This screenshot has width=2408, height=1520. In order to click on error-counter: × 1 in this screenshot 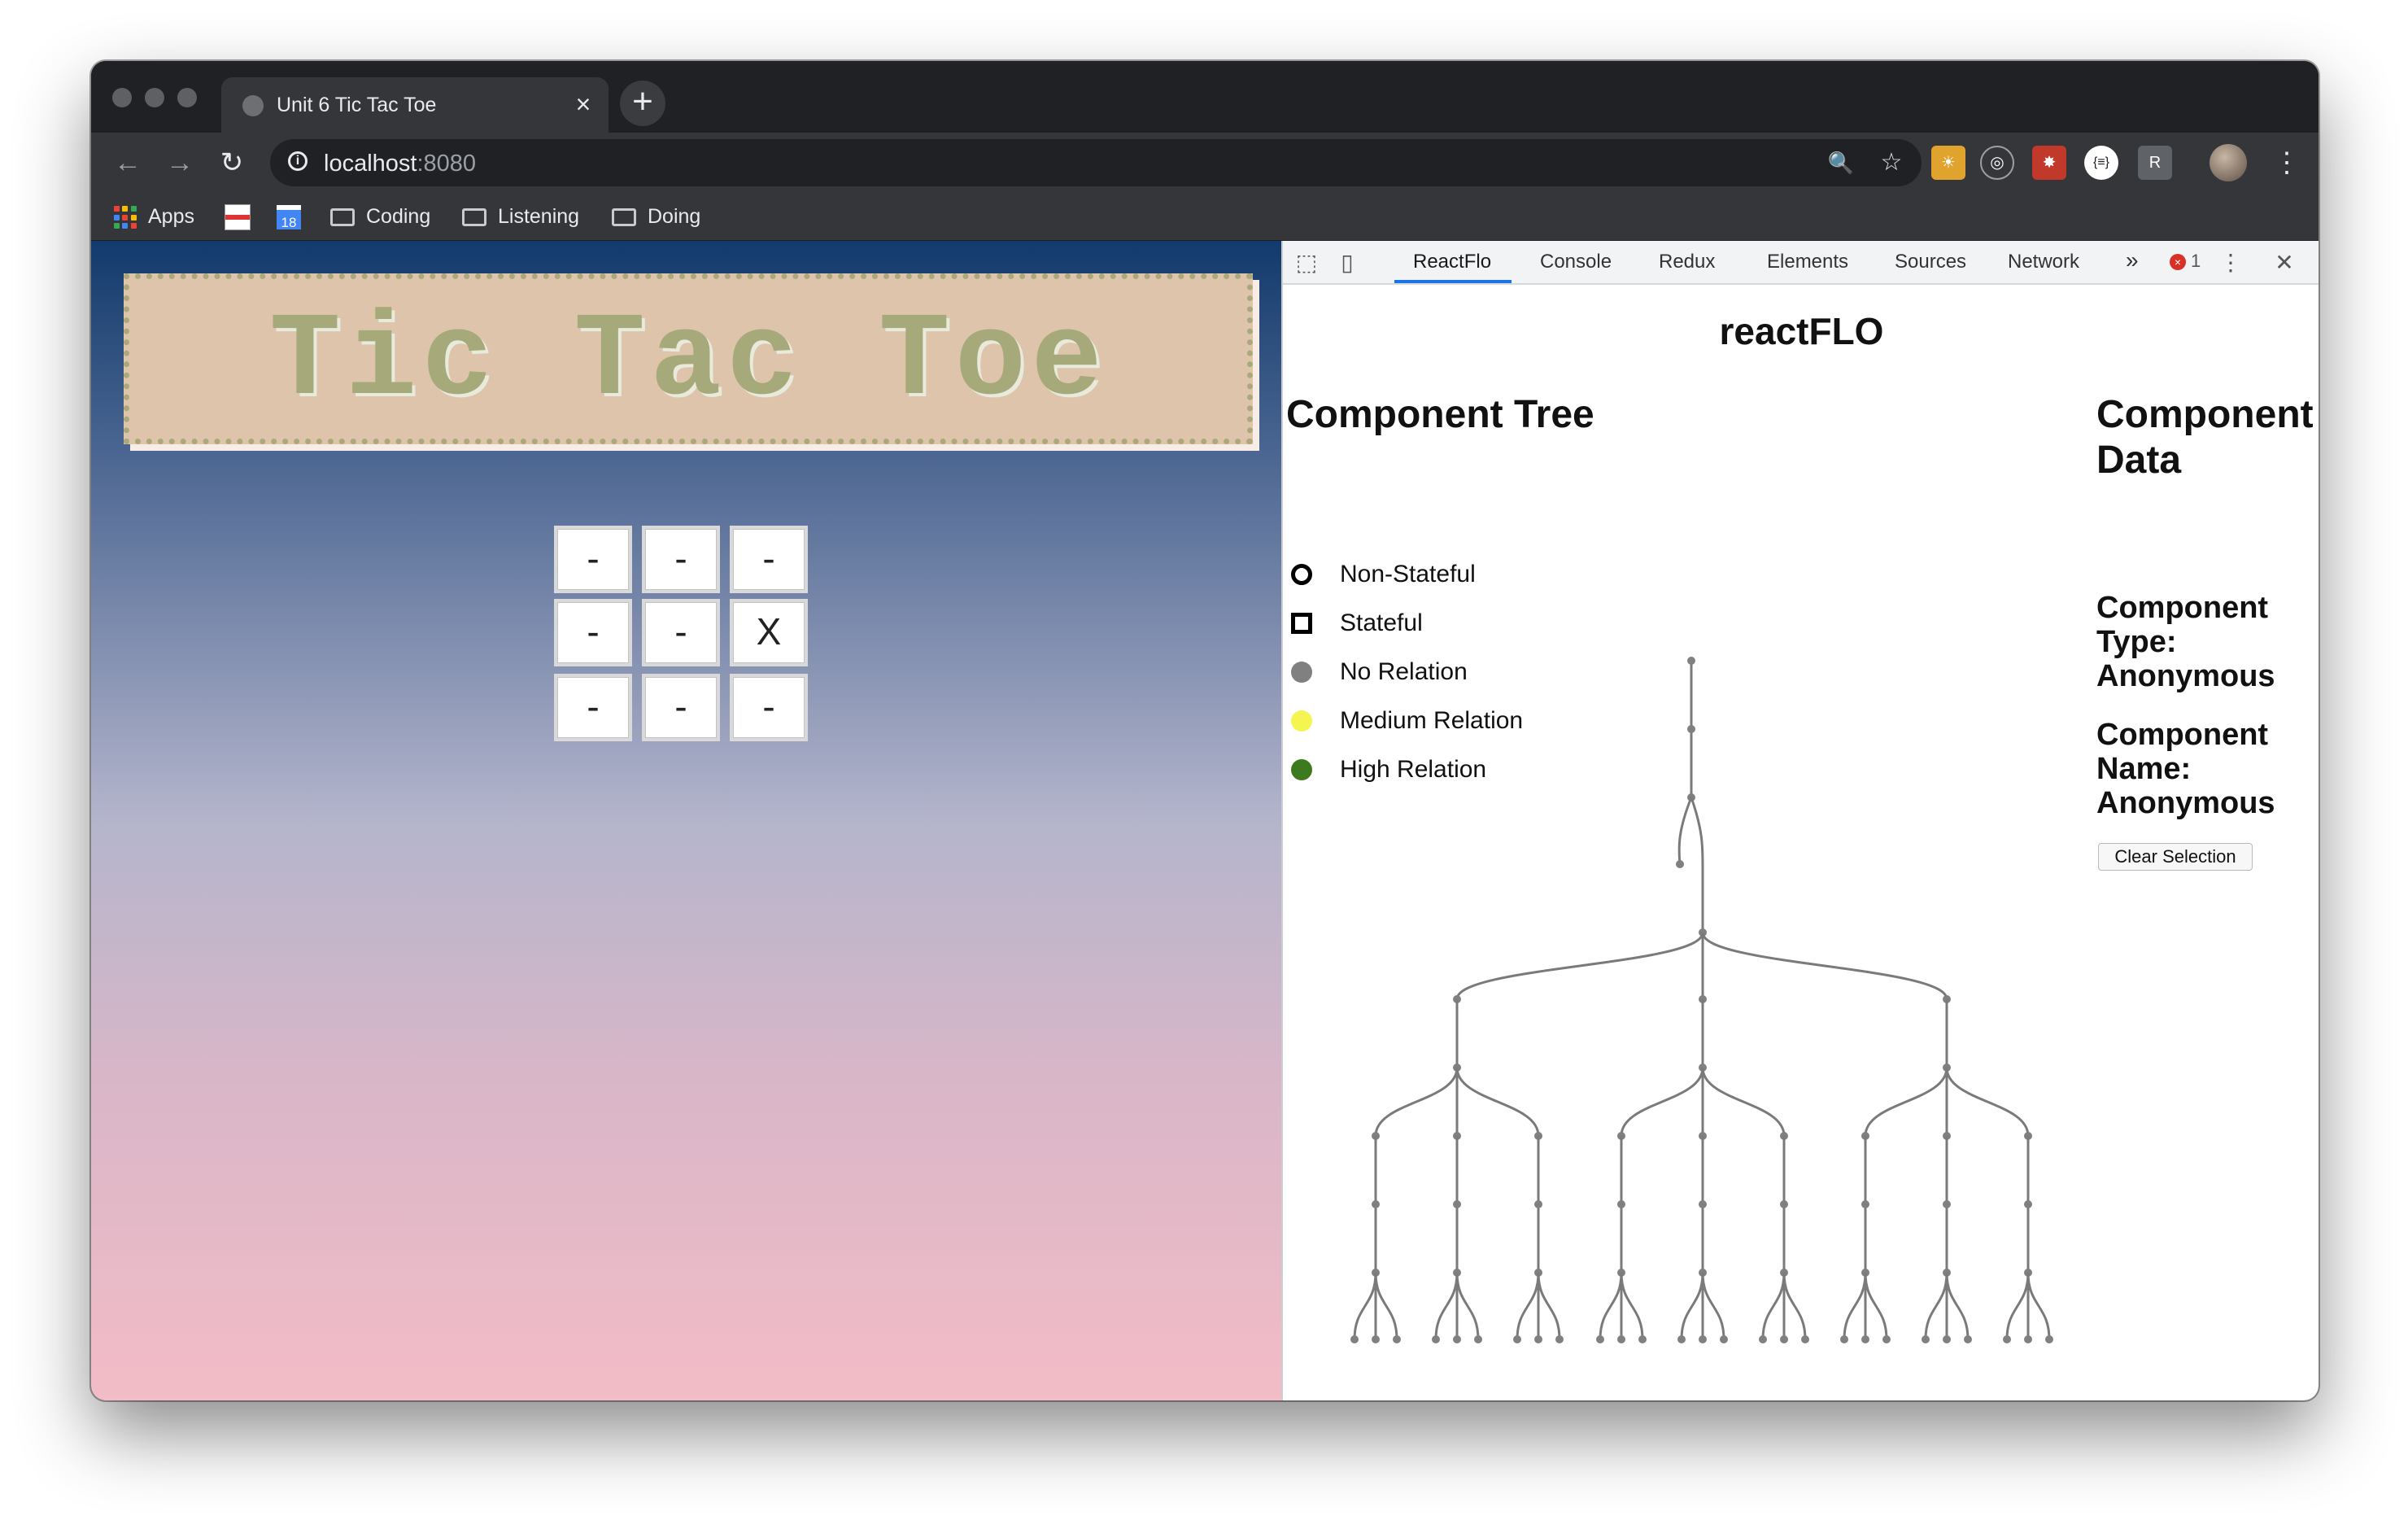, I will do `click(2185, 261)`.